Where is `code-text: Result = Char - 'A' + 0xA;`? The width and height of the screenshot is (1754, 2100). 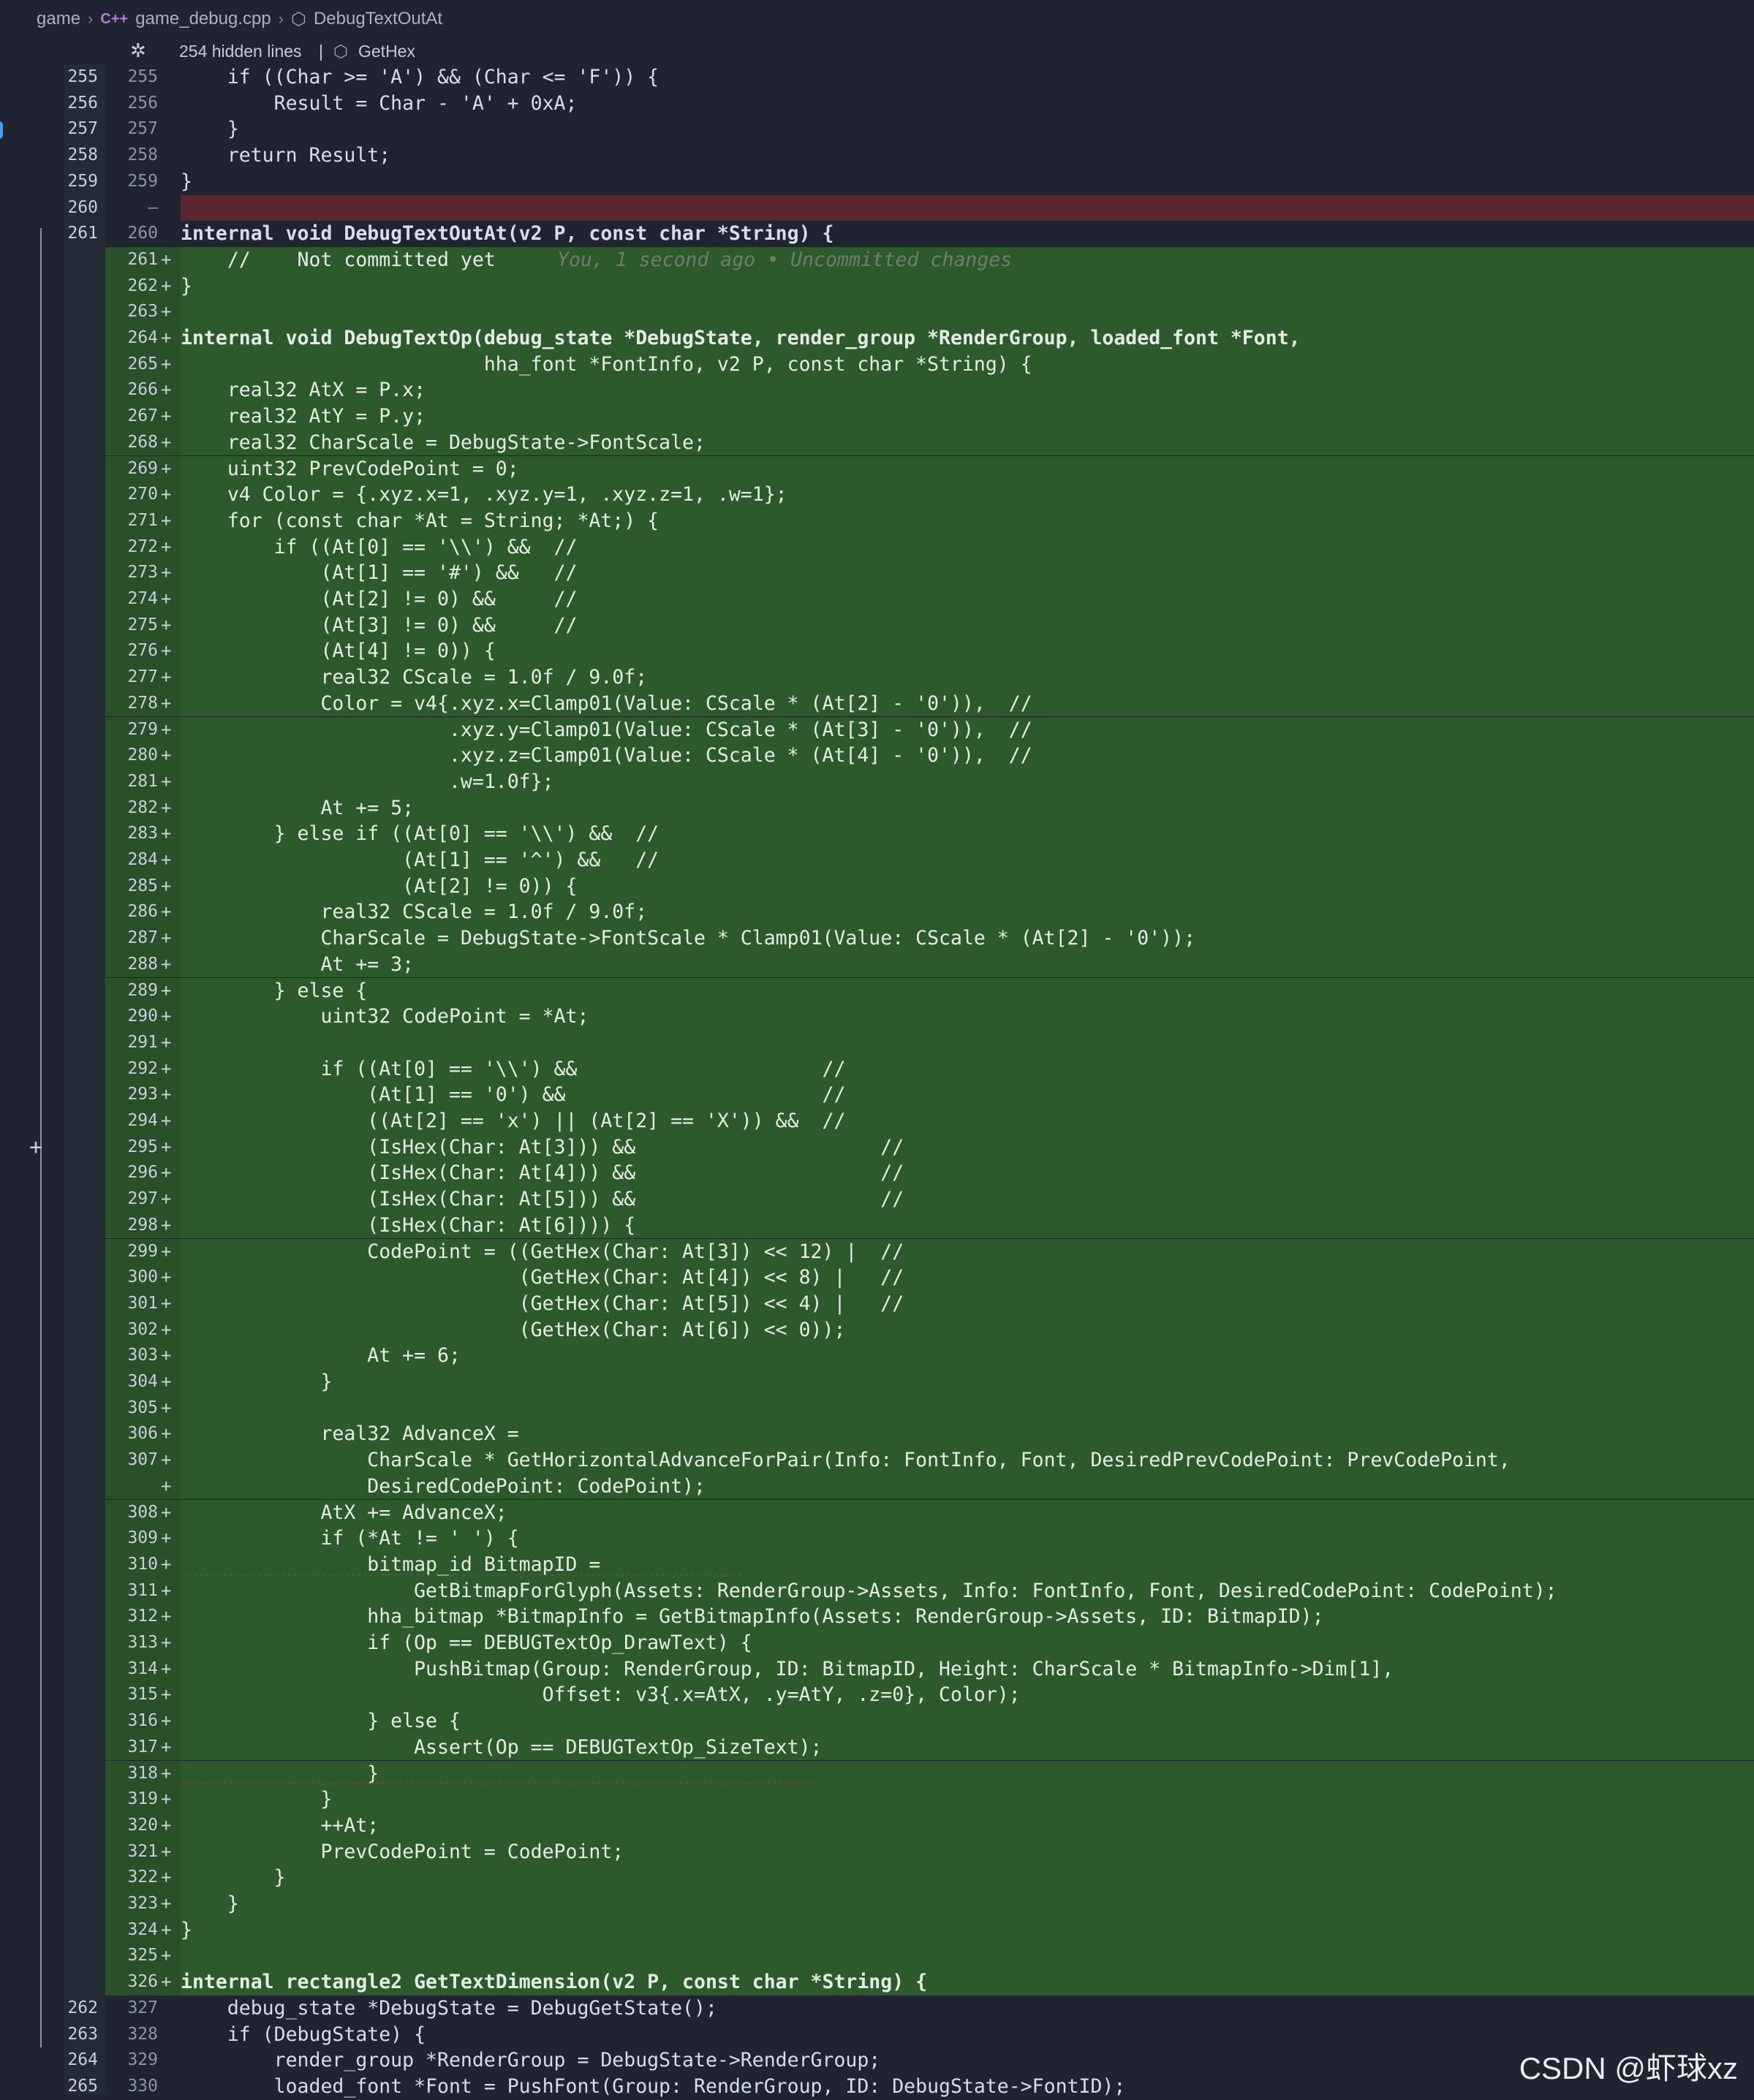
code-text: Result = Char - 'A' + 0xA; is located at coordinates (379, 104).